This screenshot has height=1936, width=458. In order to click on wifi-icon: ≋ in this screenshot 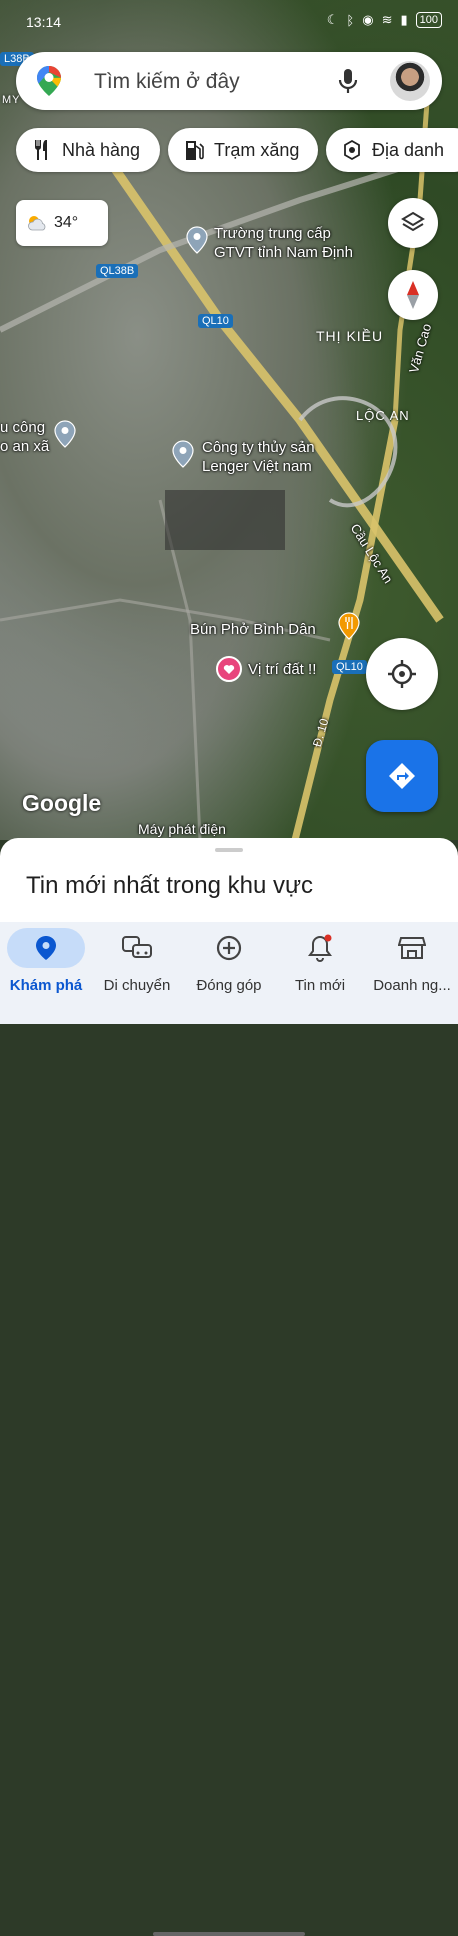, I will do `click(387, 19)`.